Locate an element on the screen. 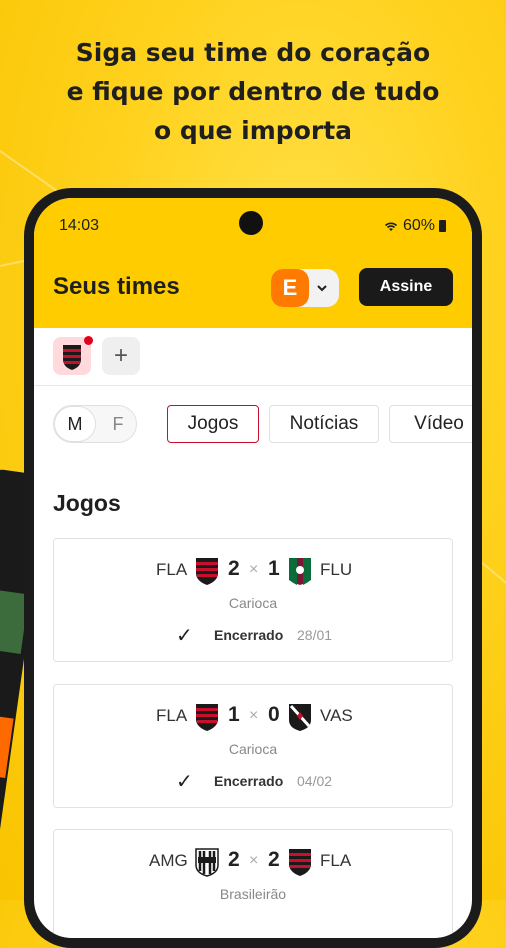  headline-line: Siga seu time do coração is located at coordinates (253, 52).